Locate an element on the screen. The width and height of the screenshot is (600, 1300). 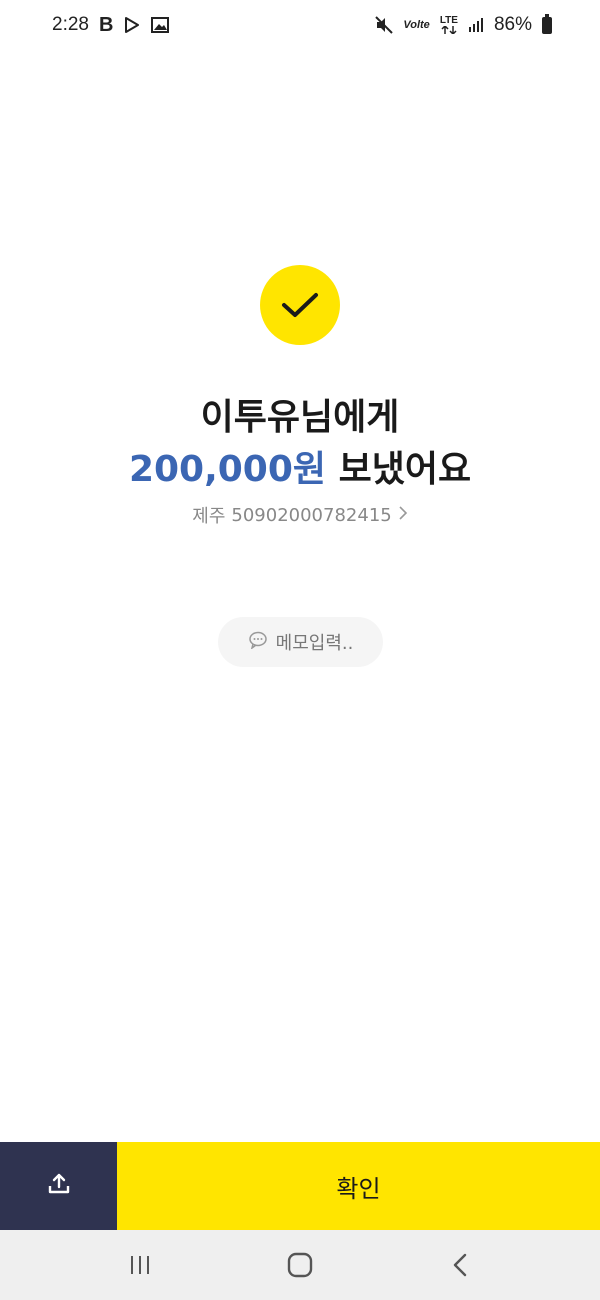
battery-percent: 86% is located at coordinates (512, 24).